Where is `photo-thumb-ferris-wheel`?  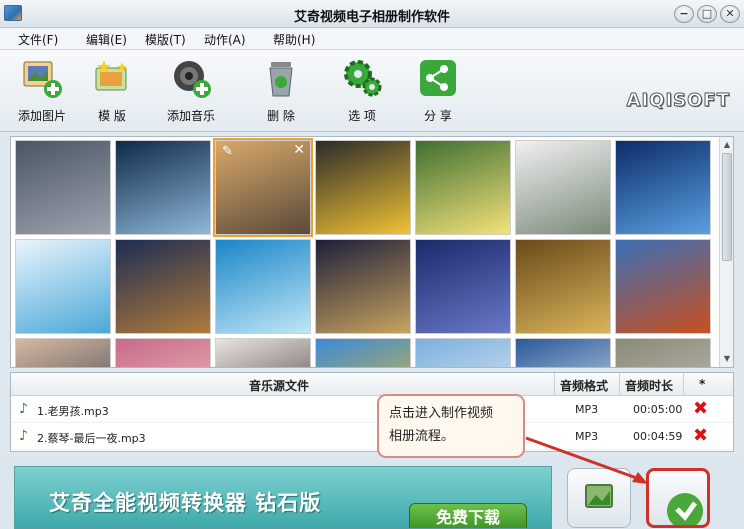 photo-thumb-ferris-wheel is located at coordinates (563, 187).